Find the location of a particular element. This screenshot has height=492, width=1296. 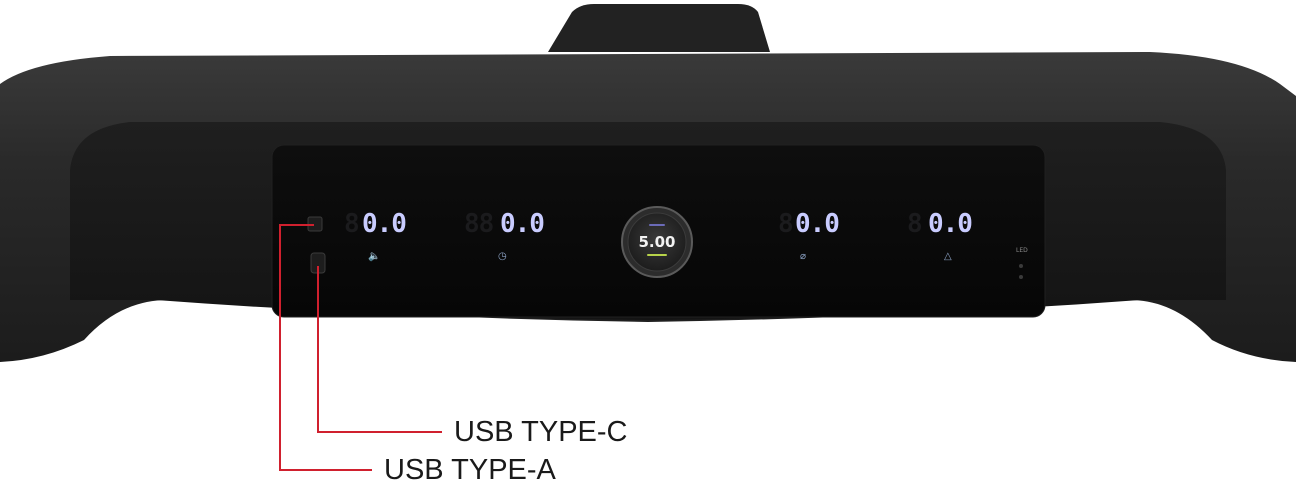

calorie-icon: △ is located at coordinates (948, 256).